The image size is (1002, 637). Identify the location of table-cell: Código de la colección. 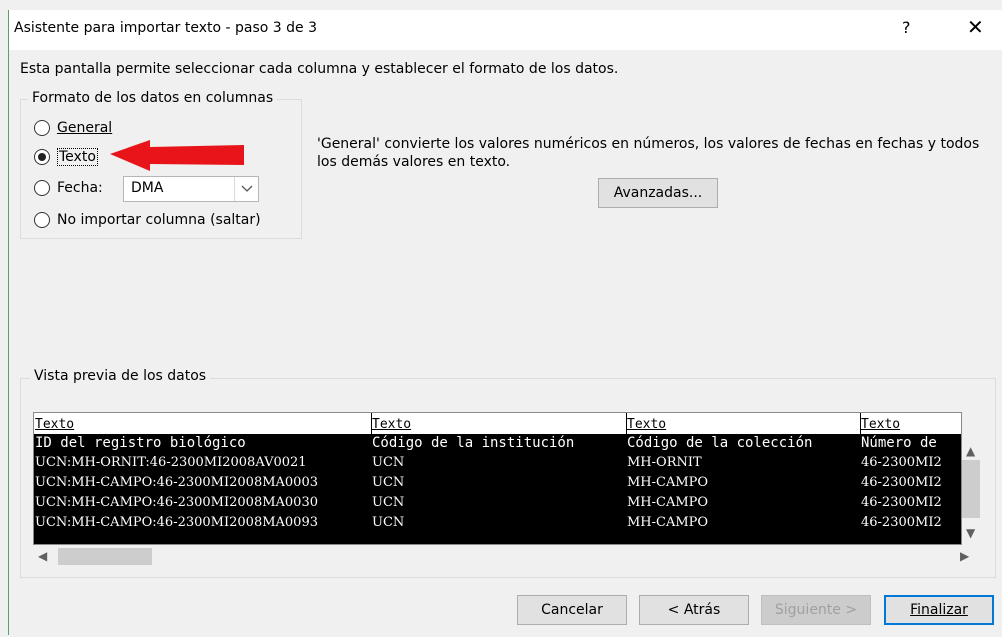
(720, 443).